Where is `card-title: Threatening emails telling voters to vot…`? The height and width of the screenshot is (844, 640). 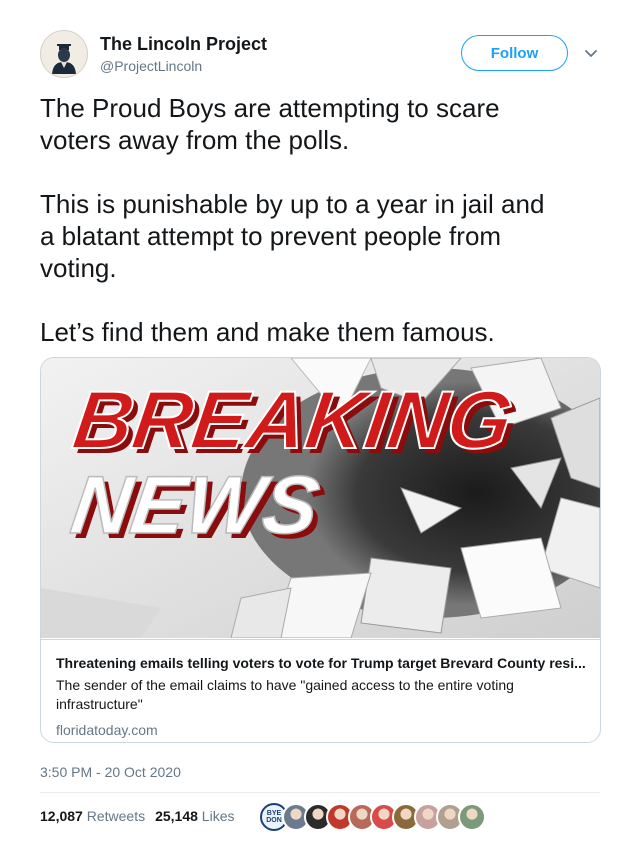
card-title: Threatening emails telling voters to vot… is located at coordinates (320, 663).